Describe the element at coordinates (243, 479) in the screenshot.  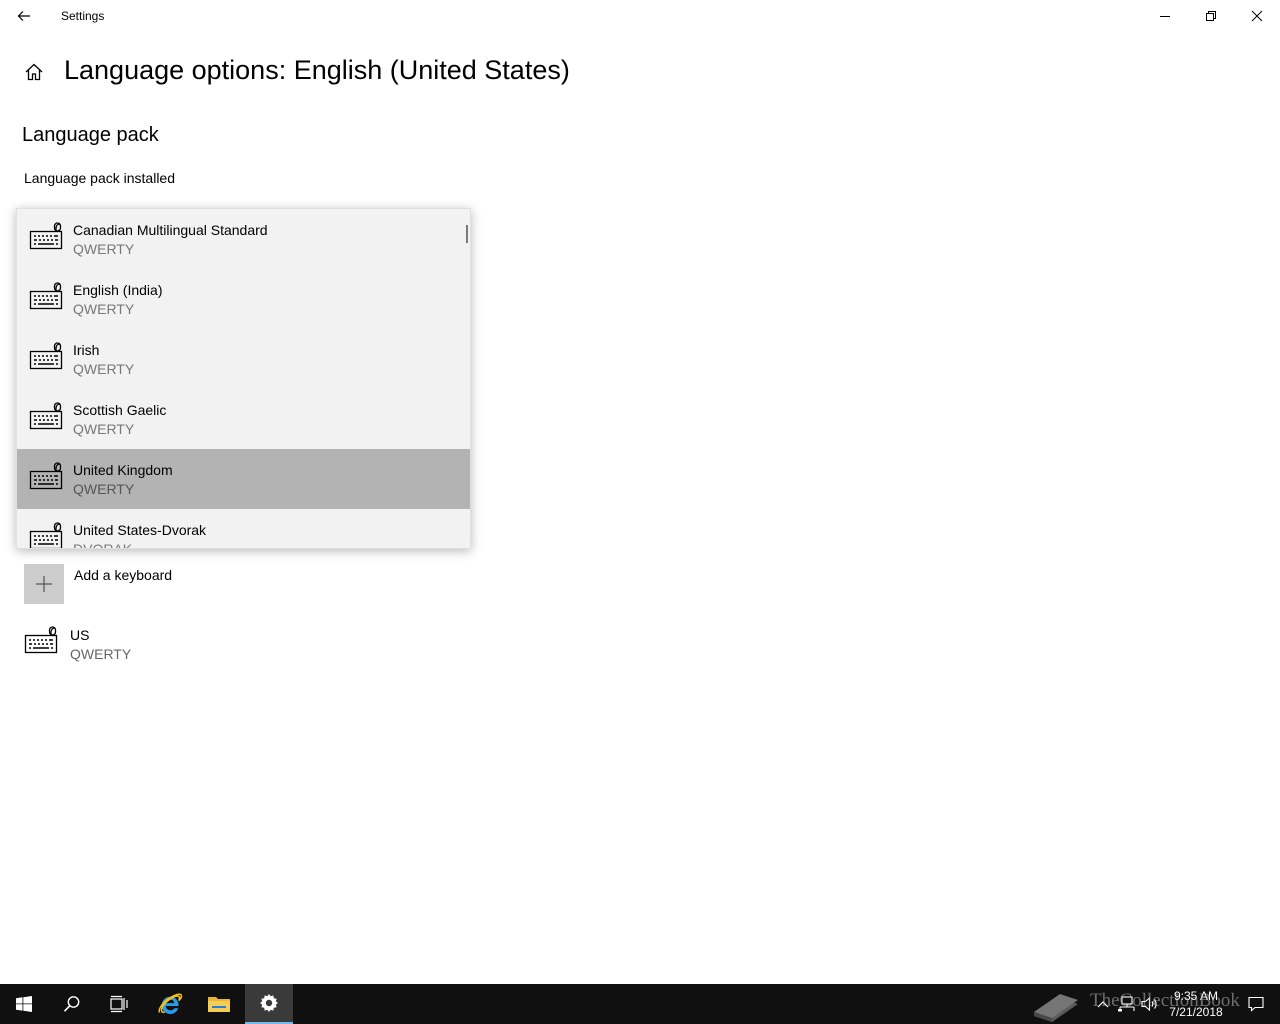
I see `dropdown-item-united-kingdom: United Kingdom QWERTY` at that location.